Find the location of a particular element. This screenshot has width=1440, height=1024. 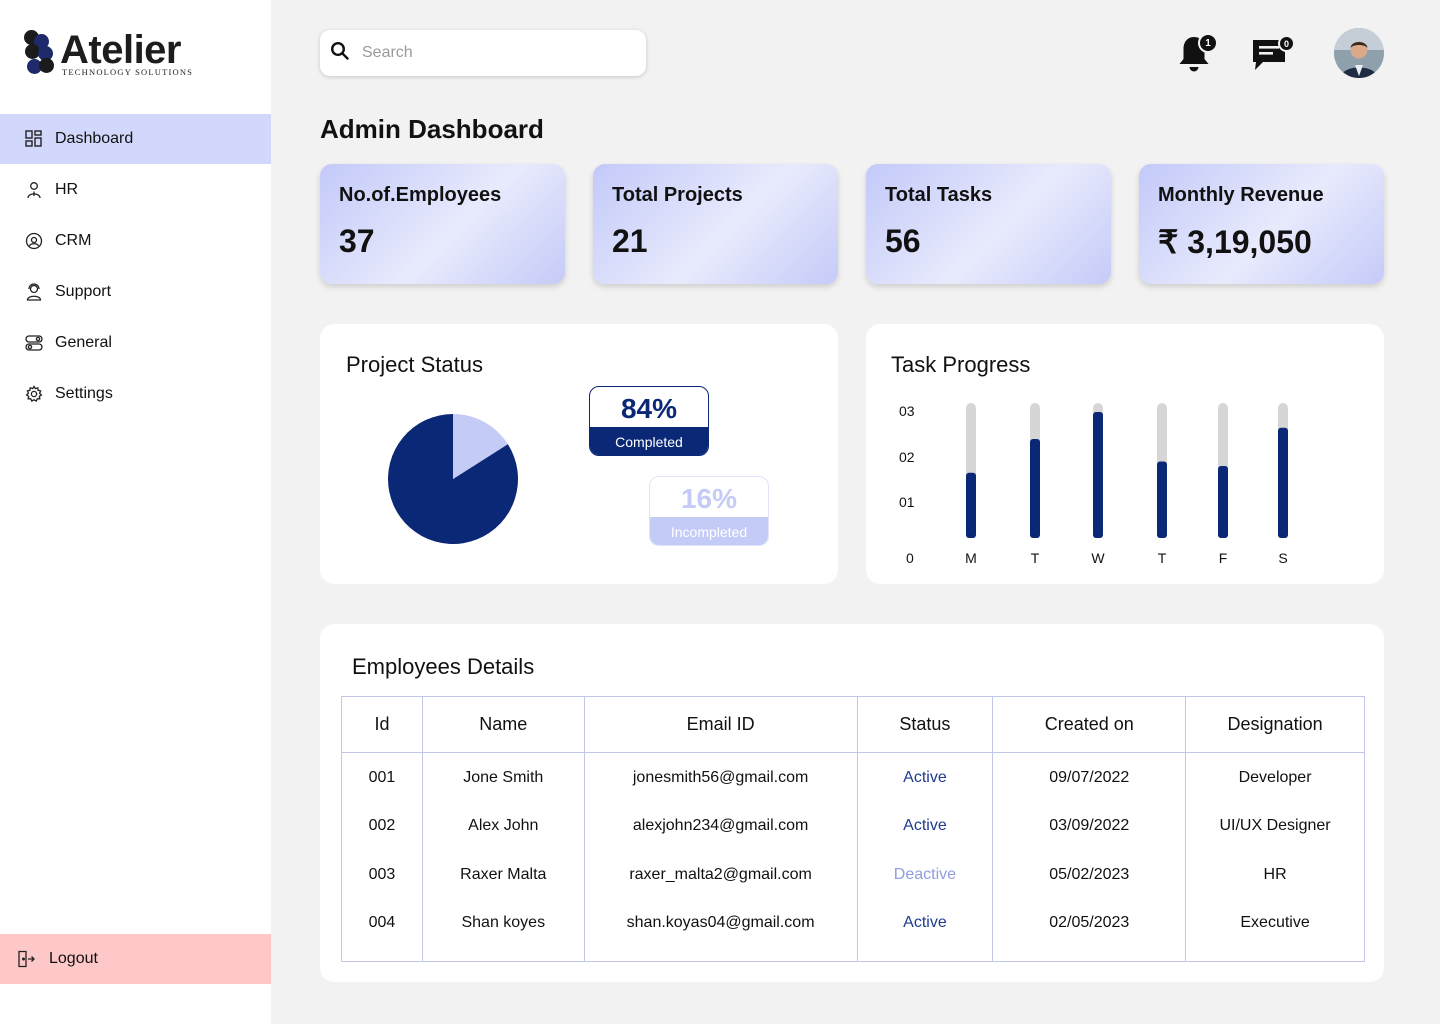

sidebar-item-hr: HR is located at coordinates (135, 190).